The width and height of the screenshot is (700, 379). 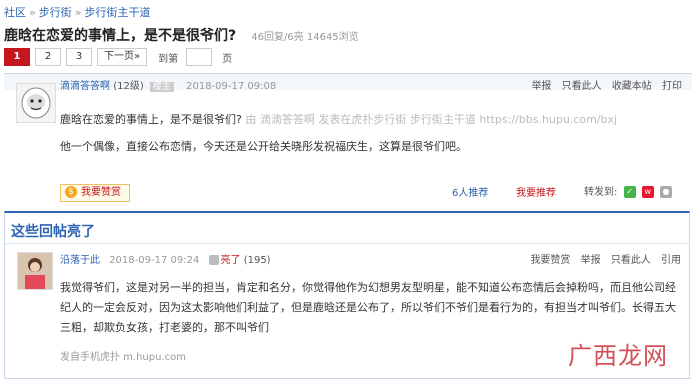 I want to click on reply-line: 三粗，却欺负女孩，打老婆的，那不叫爷们, so click(x=164, y=327).